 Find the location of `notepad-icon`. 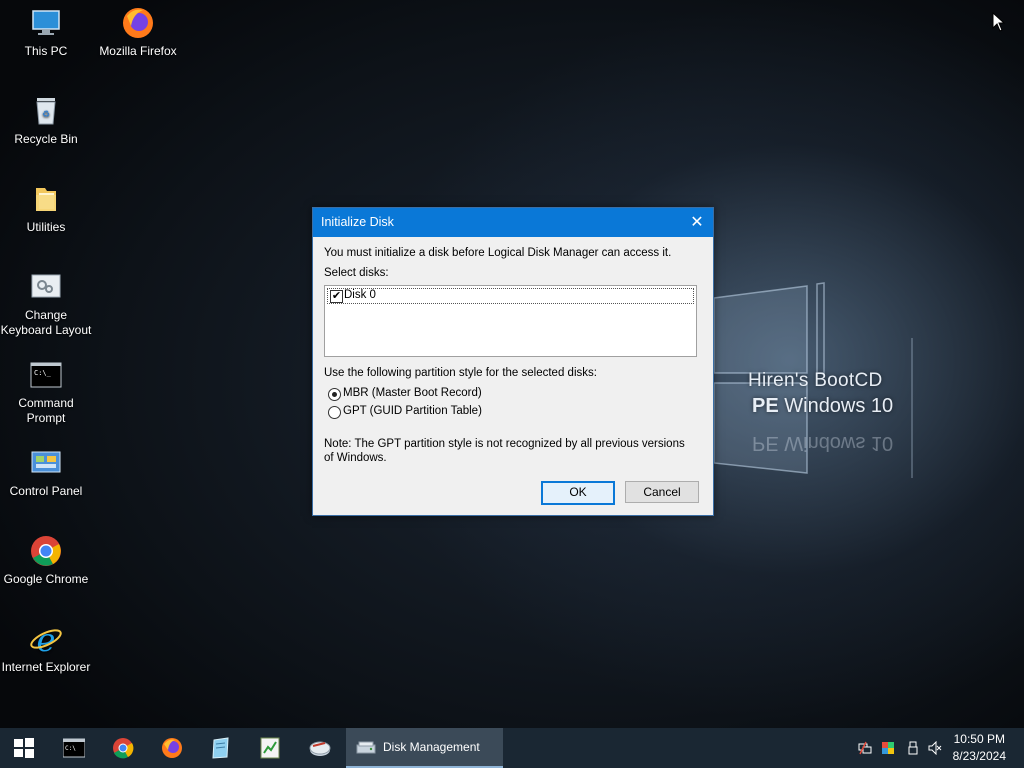

notepad-icon is located at coordinates (220, 748).